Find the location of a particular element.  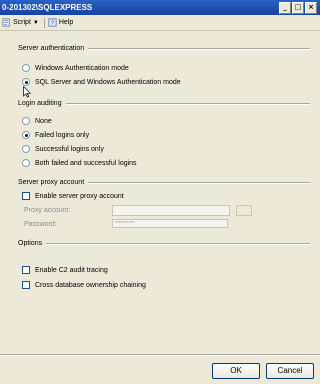

section-server-proxy-account: Server proxy account is located at coordinates (164, 182).